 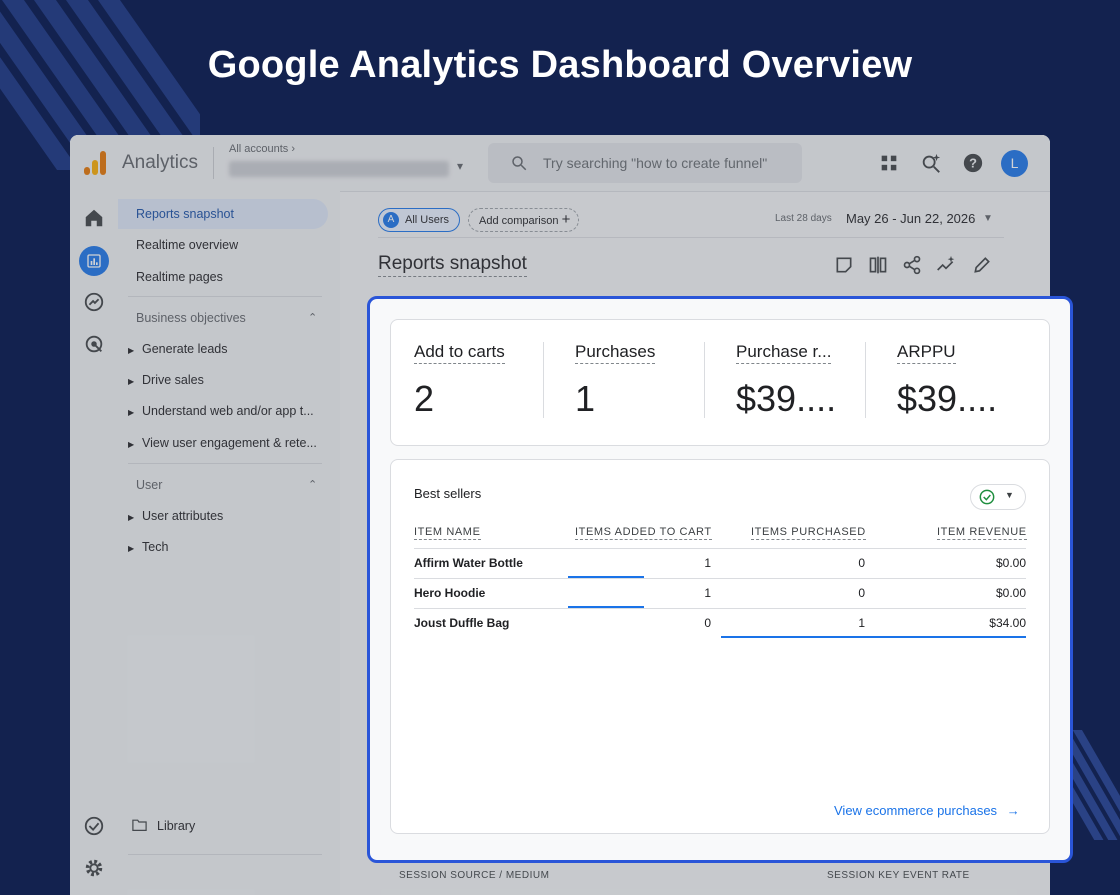 I want to click on app-name: Analytics, so click(x=160, y=162).